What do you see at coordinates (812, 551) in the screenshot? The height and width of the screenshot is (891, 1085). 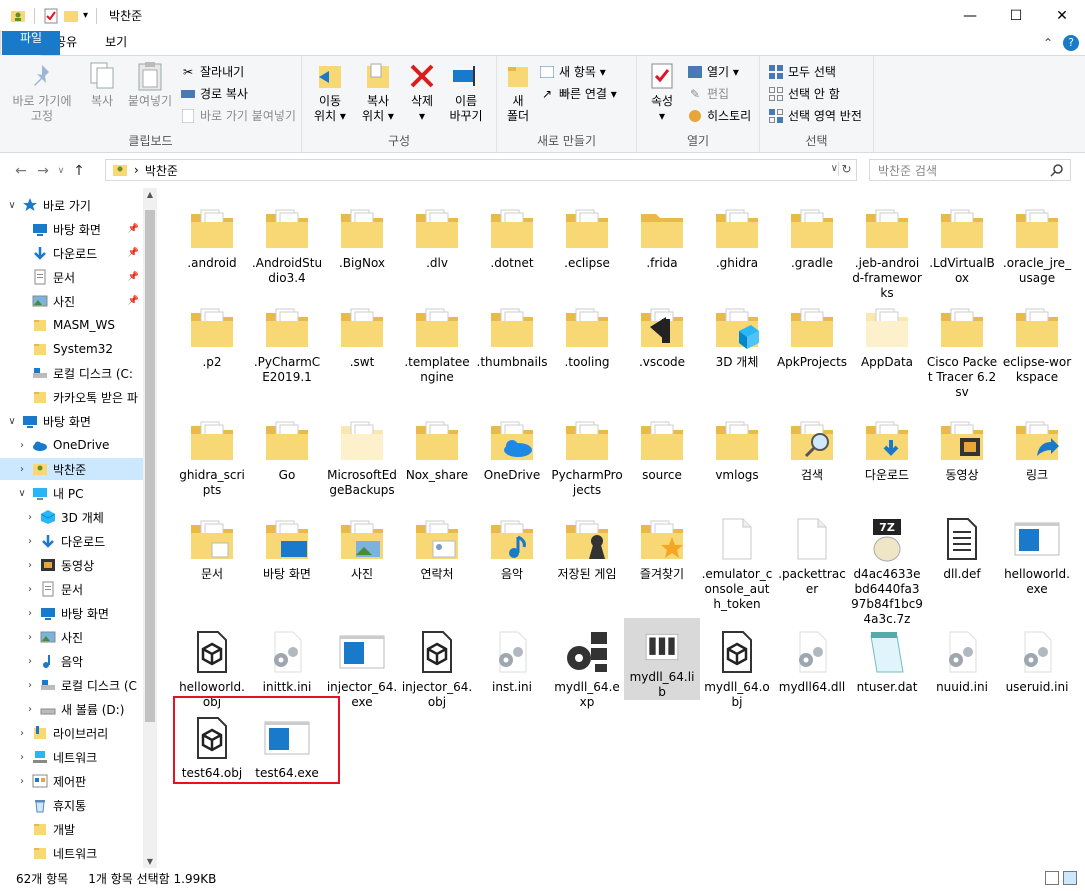 I see `file-item: .packettracer` at bounding box center [812, 551].